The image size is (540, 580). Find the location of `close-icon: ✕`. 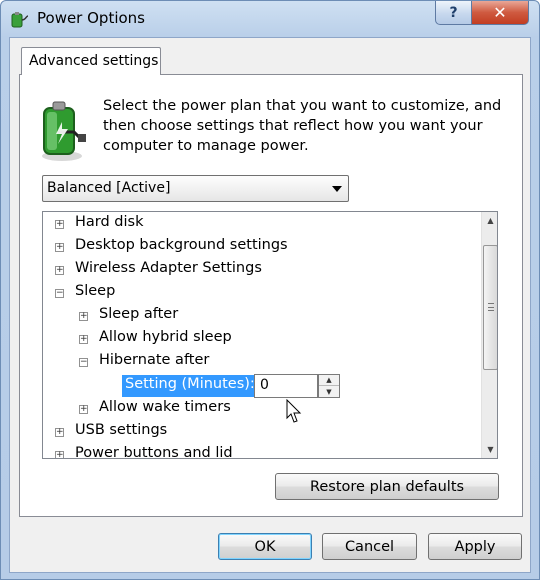

close-icon: ✕ is located at coordinates (500, 12).